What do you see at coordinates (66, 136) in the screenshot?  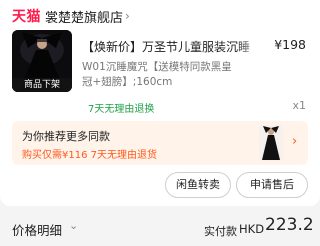 I see `recommend-title: 为你推荐更多同款` at bounding box center [66, 136].